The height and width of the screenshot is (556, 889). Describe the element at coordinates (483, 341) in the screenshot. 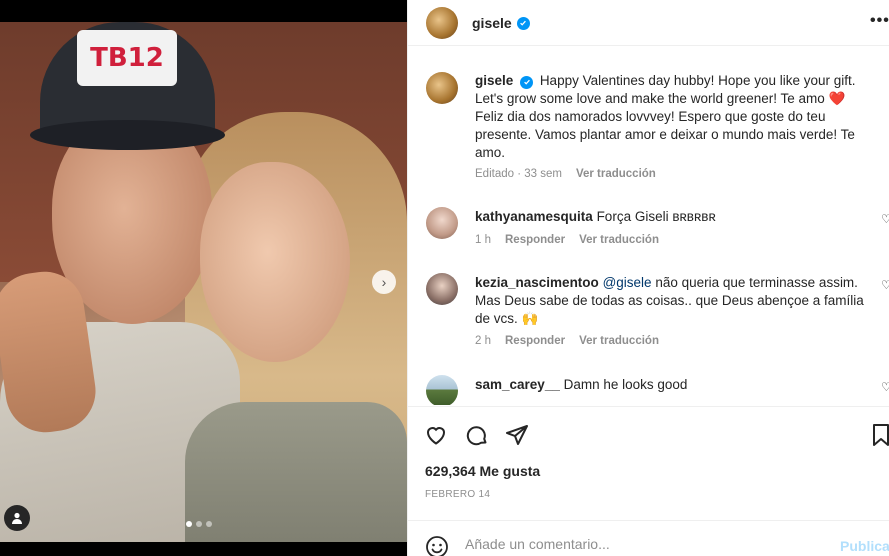

I see `comment-time: 2 h` at that location.